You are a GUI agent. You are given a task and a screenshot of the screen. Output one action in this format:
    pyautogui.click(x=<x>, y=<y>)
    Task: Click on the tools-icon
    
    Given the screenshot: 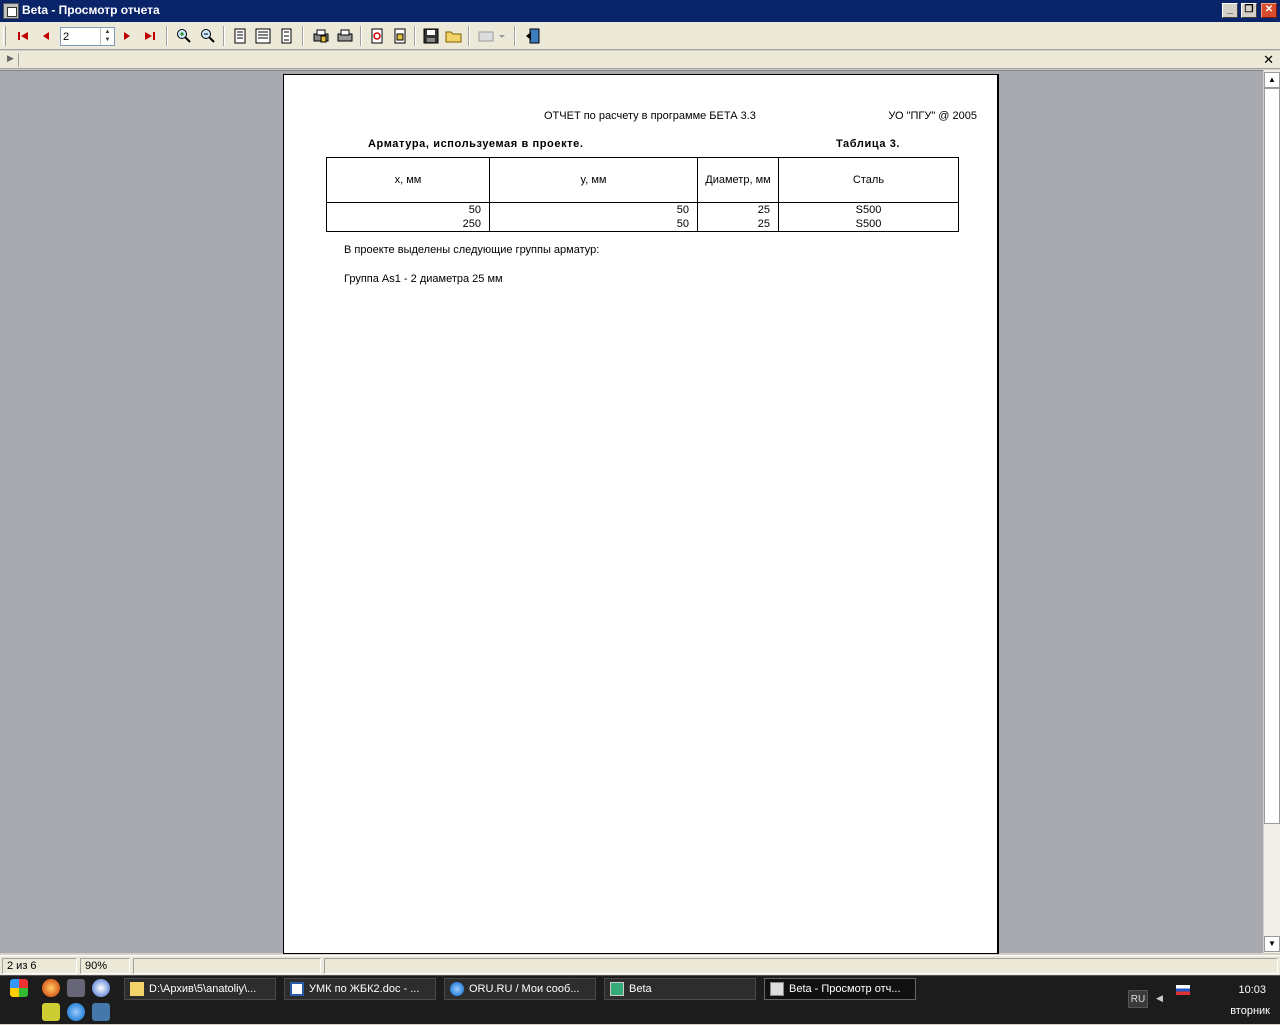 What is the action you would take?
    pyautogui.click(x=76, y=988)
    